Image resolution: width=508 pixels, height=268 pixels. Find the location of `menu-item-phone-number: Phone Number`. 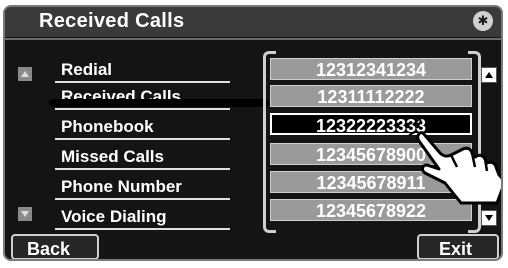

menu-item-phone-number: Phone Number is located at coordinates (142, 188).